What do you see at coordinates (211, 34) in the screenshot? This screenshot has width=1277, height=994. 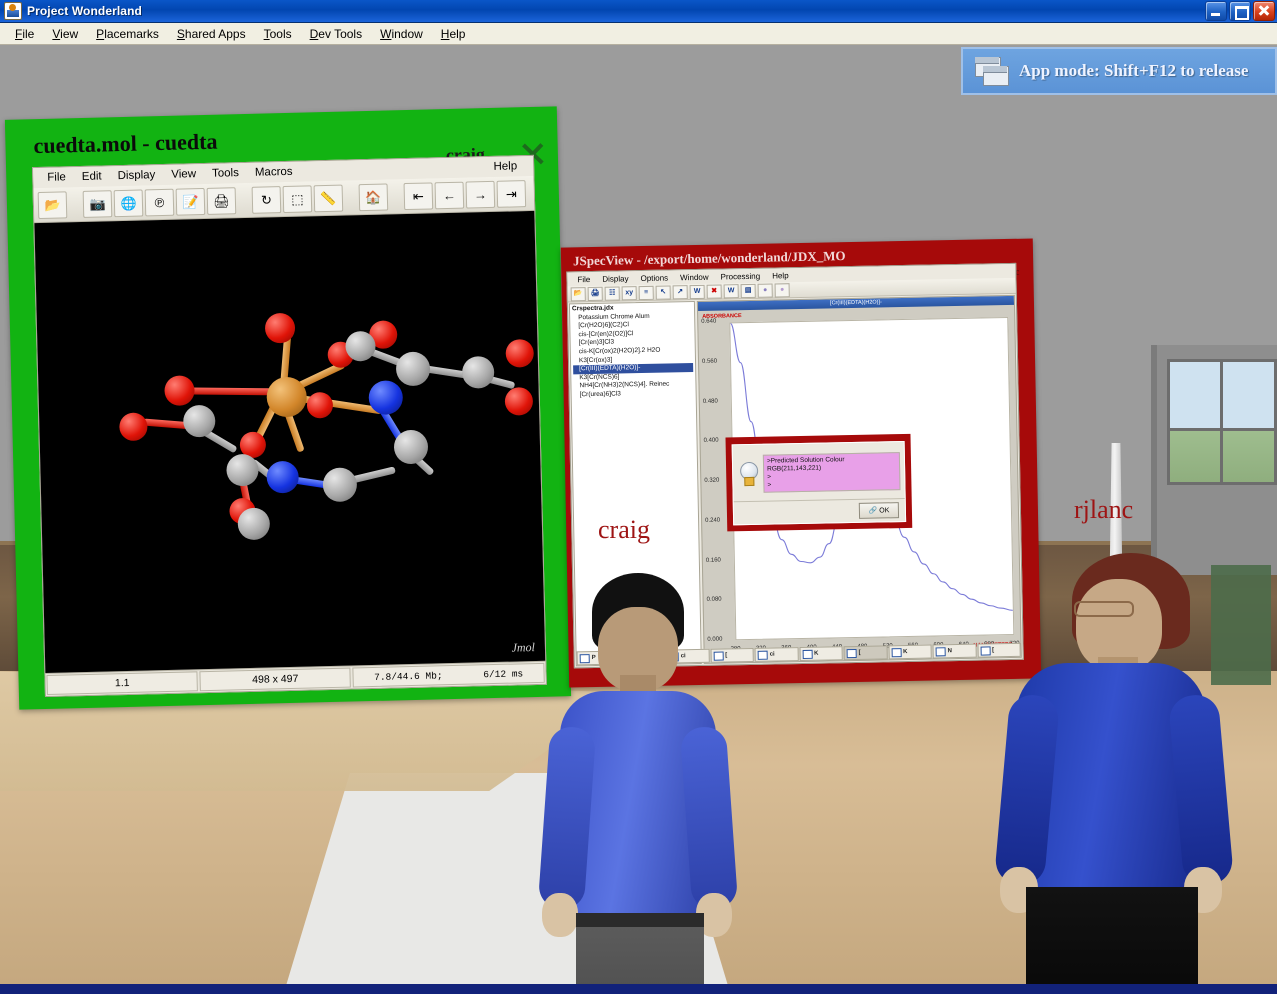 I see `menu-item-shared-apps: Shared Apps` at bounding box center [211, 34].